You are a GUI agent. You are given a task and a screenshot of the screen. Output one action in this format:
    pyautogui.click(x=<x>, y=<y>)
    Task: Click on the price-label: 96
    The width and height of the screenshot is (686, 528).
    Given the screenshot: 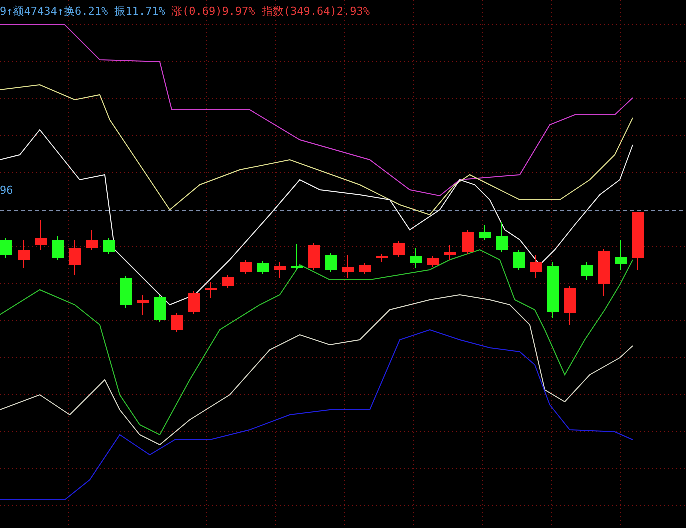 What is the action you would take?
    pyautogui.click(x=7, y=190)
    